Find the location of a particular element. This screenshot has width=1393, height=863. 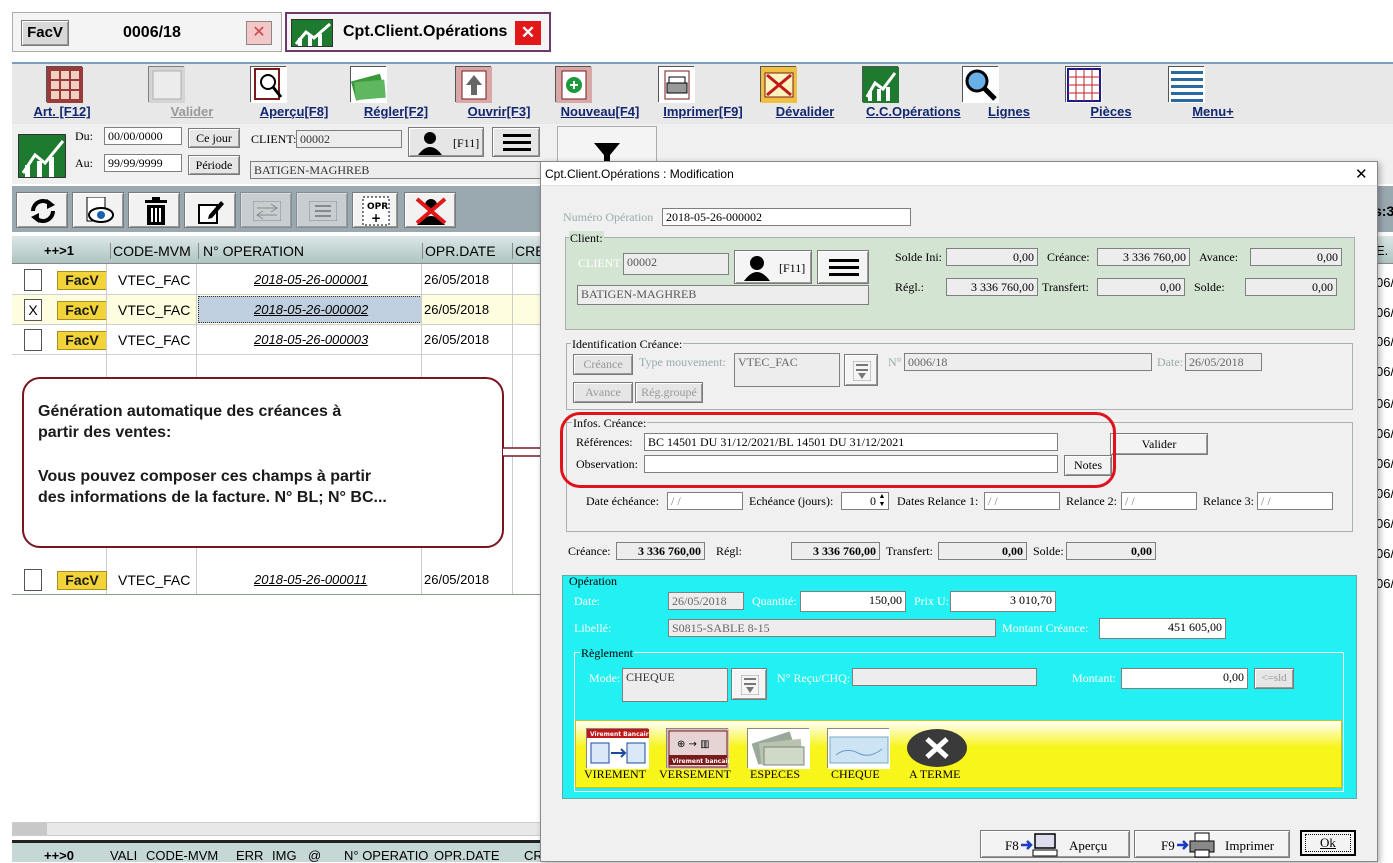

footer-header-2: CODE-MVM is located at coordinates (182, 855).